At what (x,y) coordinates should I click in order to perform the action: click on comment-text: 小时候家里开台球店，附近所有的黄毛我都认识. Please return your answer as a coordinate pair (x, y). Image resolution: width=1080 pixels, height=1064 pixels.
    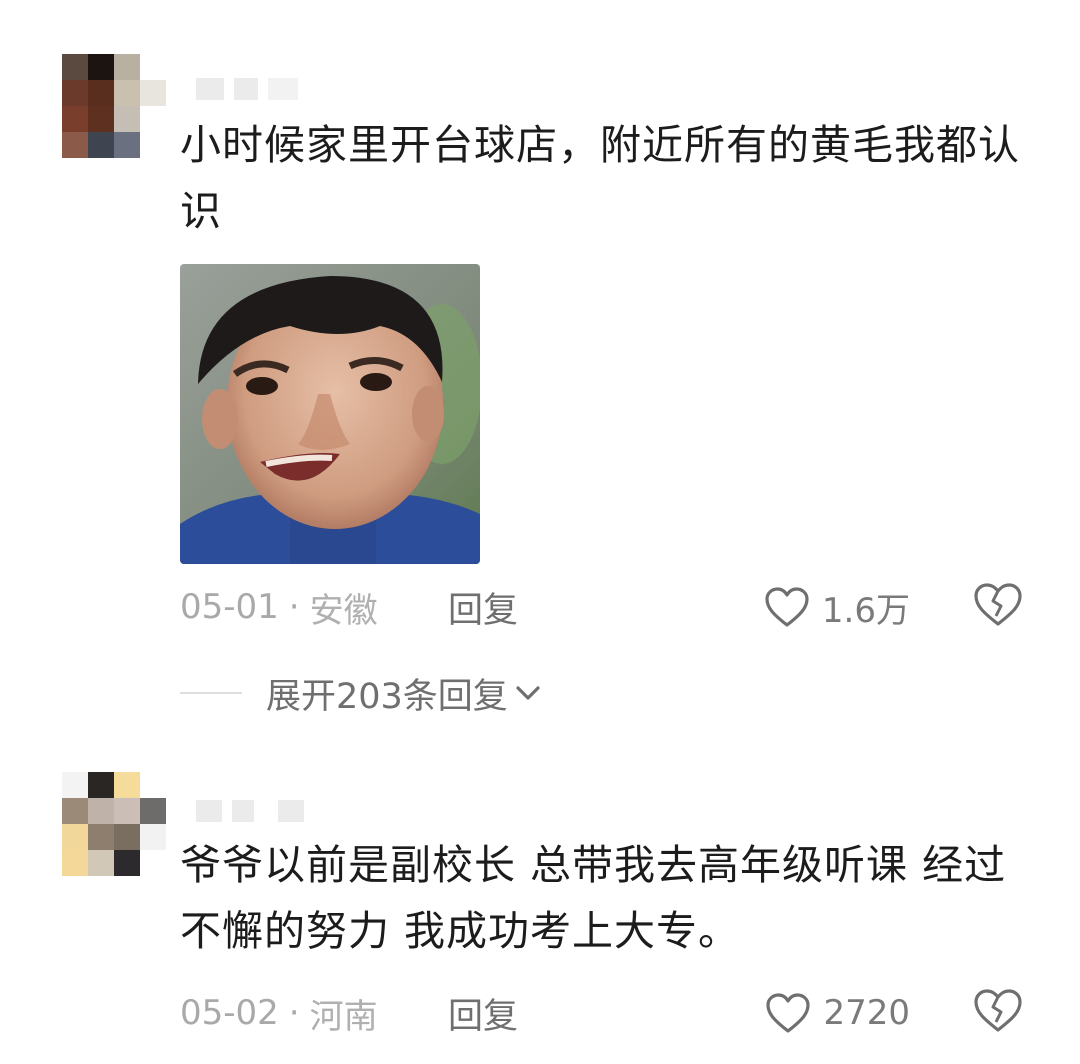
    Looking at the image, I should click on (600, 178).